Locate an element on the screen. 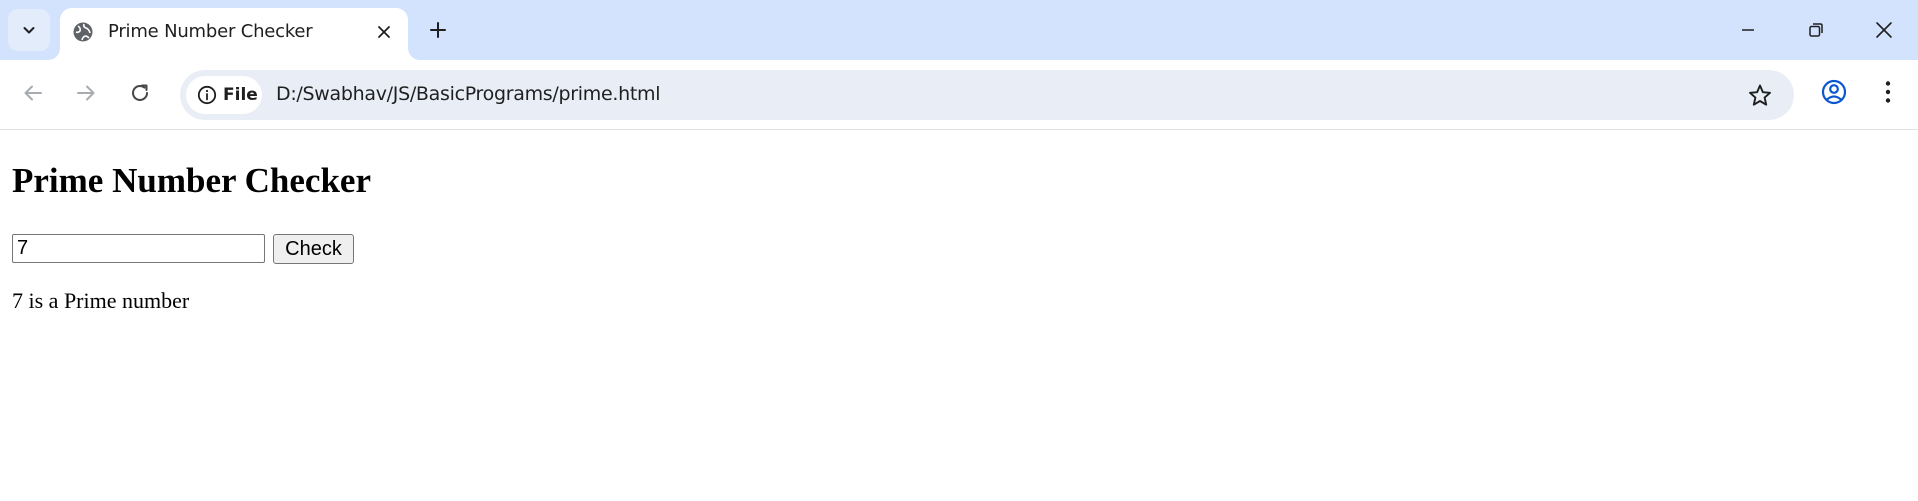 This screenshot has width=1918, height=501. star-icon is located at coordinates (1760, 96).